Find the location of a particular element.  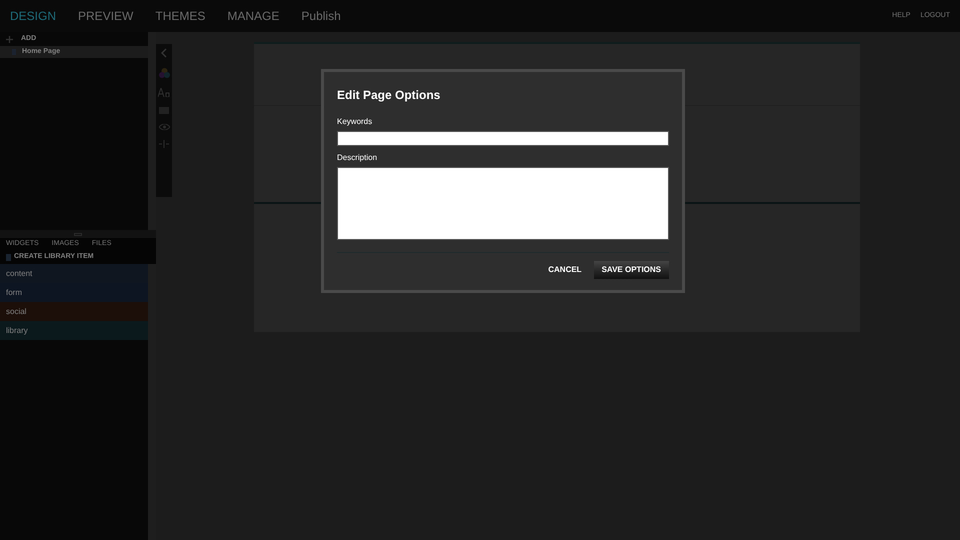

nav-tab: THEMES is located at coordinates (180, 16).